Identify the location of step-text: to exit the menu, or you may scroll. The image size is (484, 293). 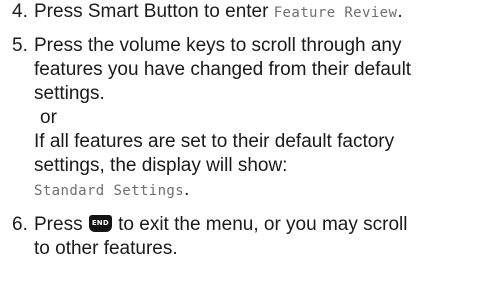
(260, 224).